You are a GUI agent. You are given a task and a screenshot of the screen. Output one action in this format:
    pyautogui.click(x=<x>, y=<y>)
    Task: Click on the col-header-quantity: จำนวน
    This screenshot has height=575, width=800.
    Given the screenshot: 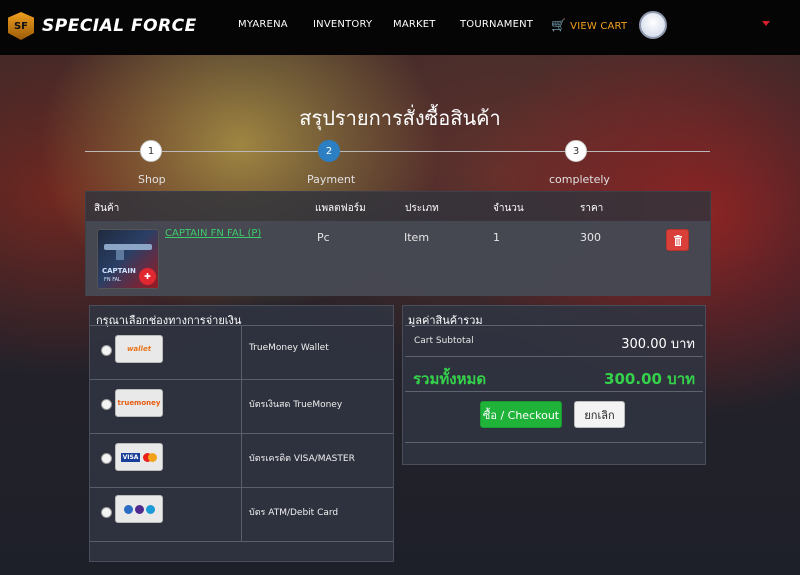 What is the action you would take?
    pyautogui.click(x=508, y=208)
    